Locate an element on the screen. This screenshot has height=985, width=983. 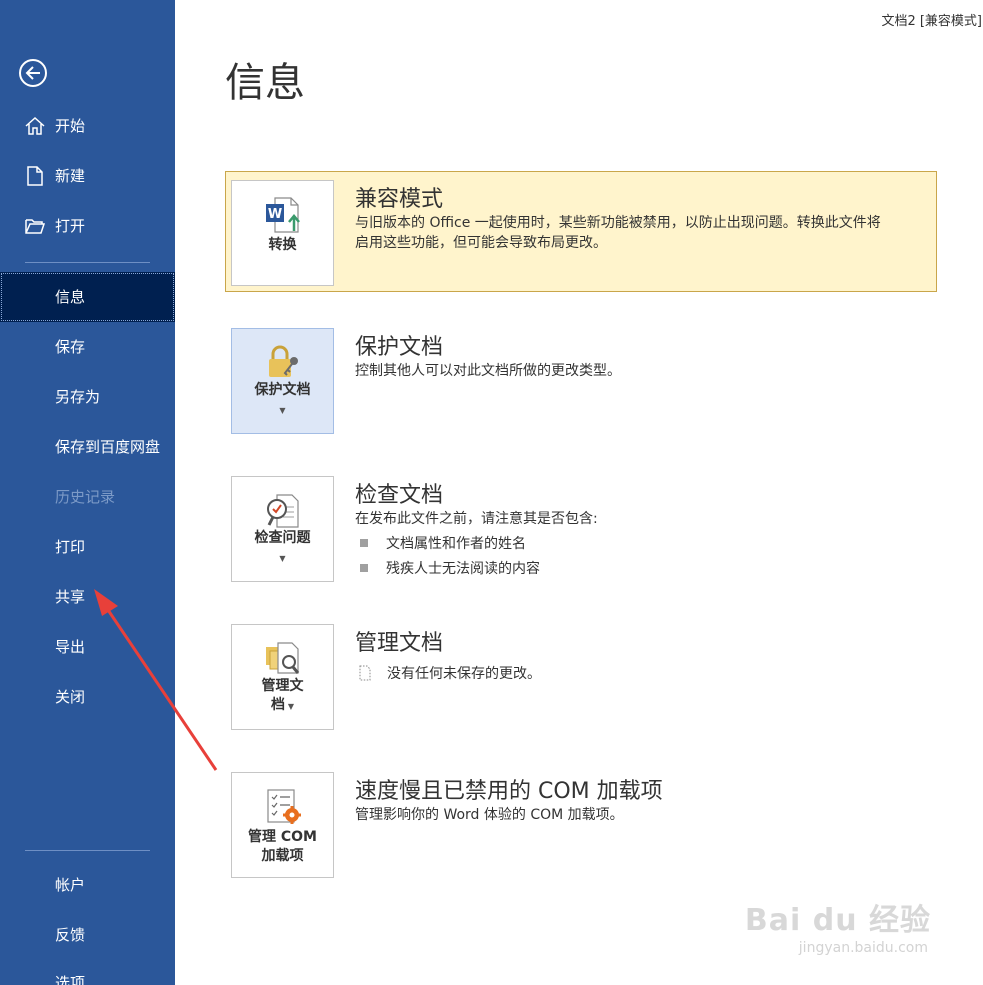
sidebar-item-save-as: 另存为 is located at coordinates (87, 397).